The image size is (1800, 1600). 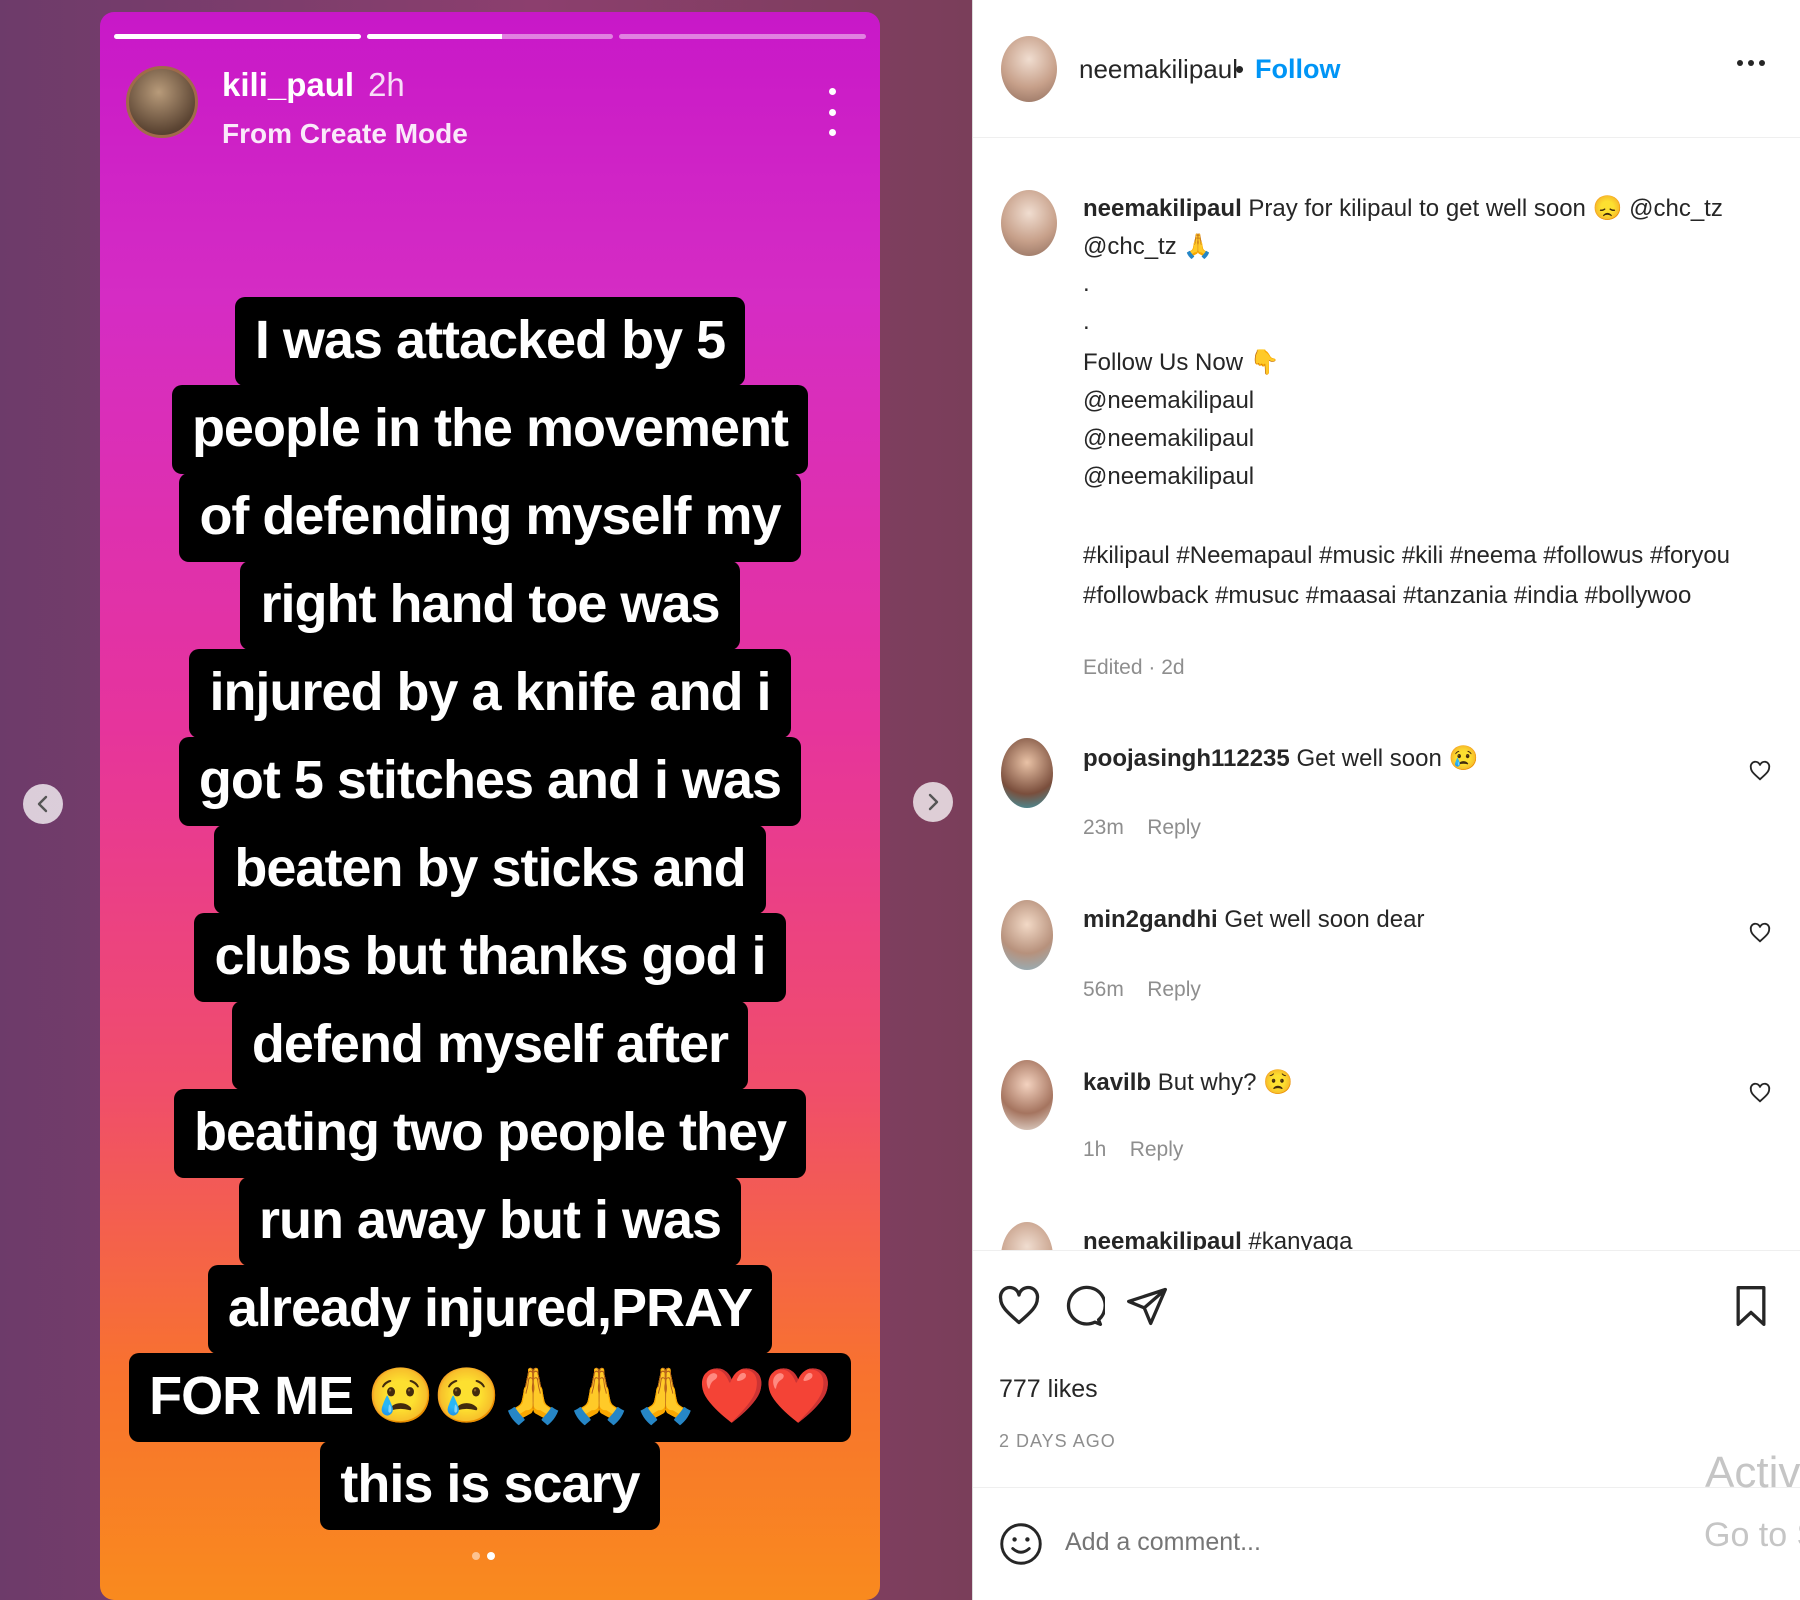 What do you see at coordinates (483, 1556) in the screenshot?
I see `story-pagination` at bounding box center [483, 1556].